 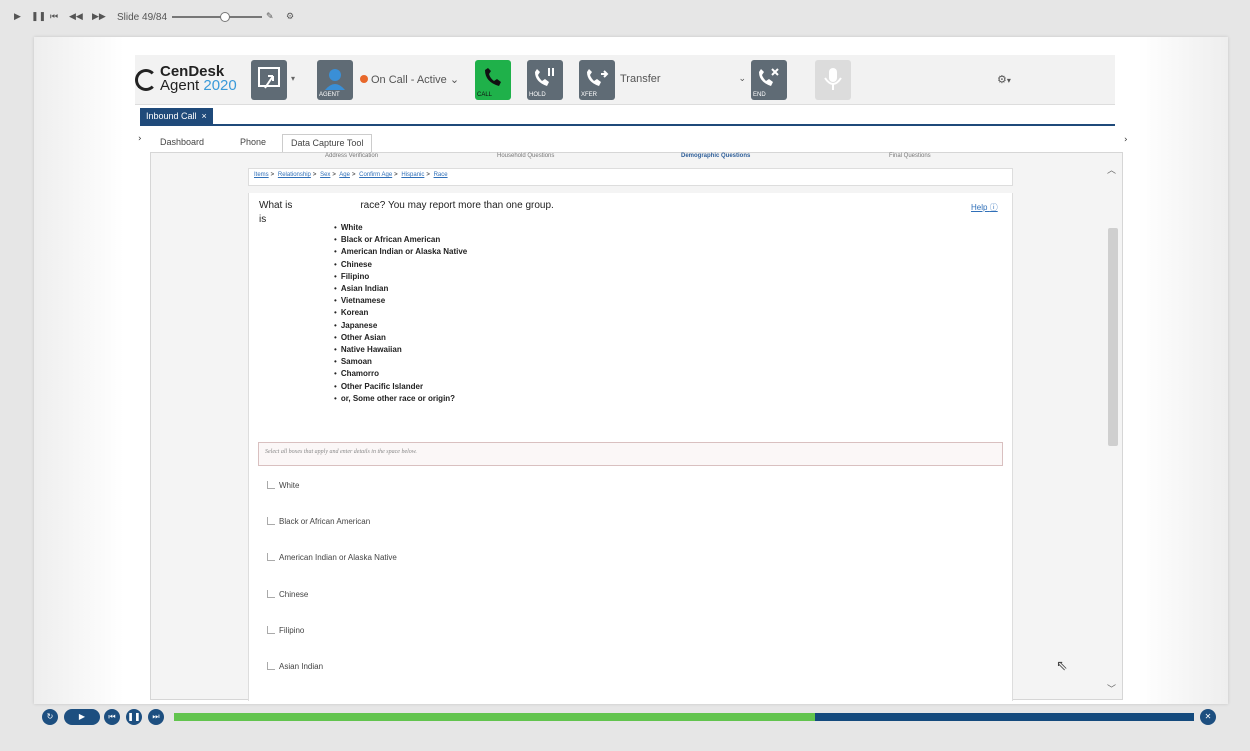 What do you see at coordinates (156, 717) in the screenshot?
I see `next-icon: ⏭` at bounding box center [156, 717].